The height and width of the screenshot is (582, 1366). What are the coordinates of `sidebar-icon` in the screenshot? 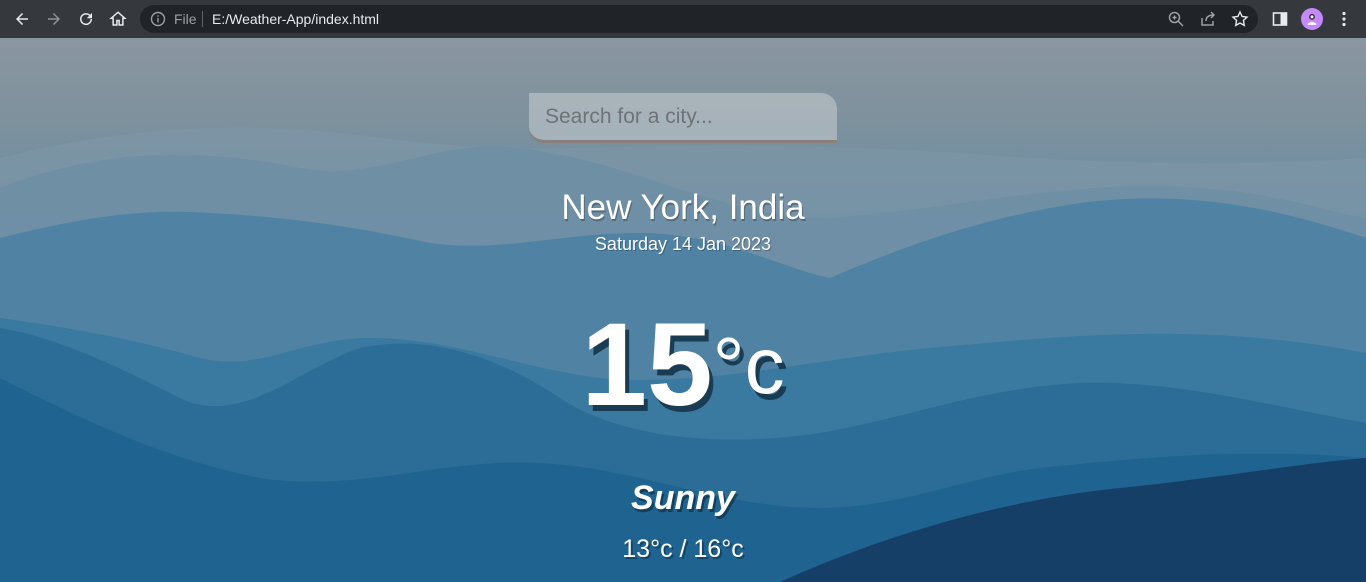 It's located at (1280, 19).